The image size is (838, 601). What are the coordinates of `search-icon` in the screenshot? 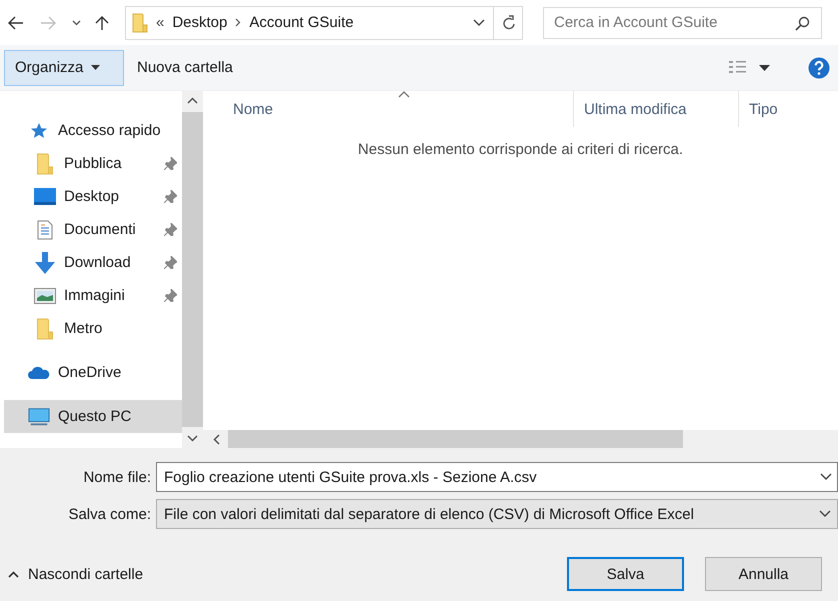 It's located at (802, 23).